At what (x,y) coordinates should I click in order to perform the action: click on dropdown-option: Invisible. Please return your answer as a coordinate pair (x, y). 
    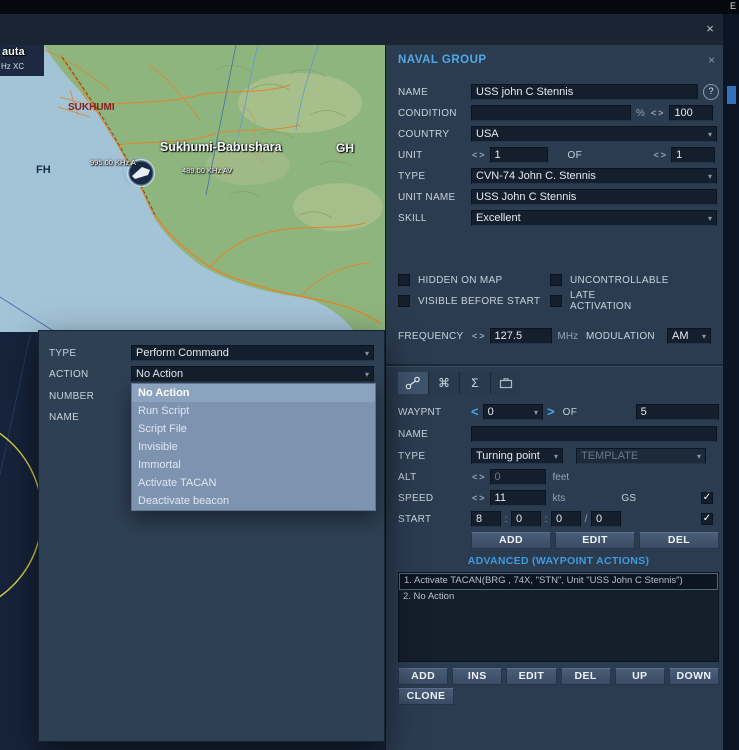
    Looking at the image, I should click on (253, 447).